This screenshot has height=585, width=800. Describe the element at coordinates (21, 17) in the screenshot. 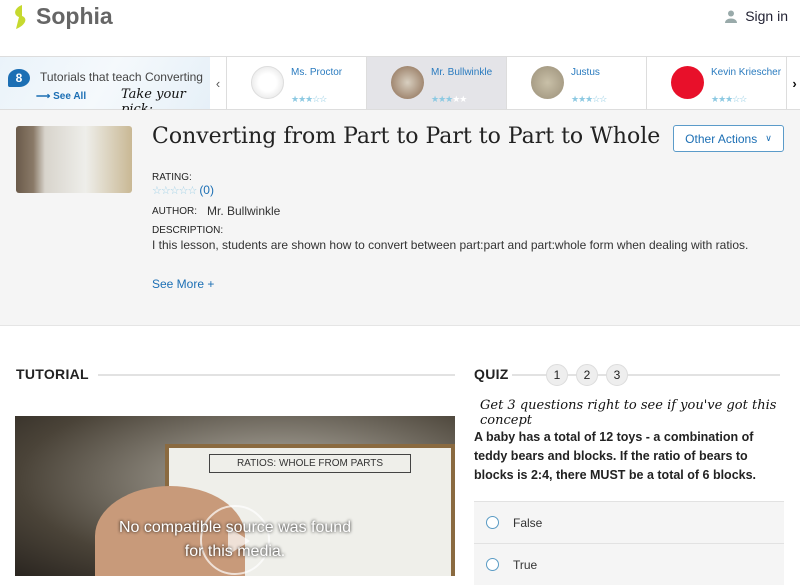

I see `sophia-logo-icon` at that location.